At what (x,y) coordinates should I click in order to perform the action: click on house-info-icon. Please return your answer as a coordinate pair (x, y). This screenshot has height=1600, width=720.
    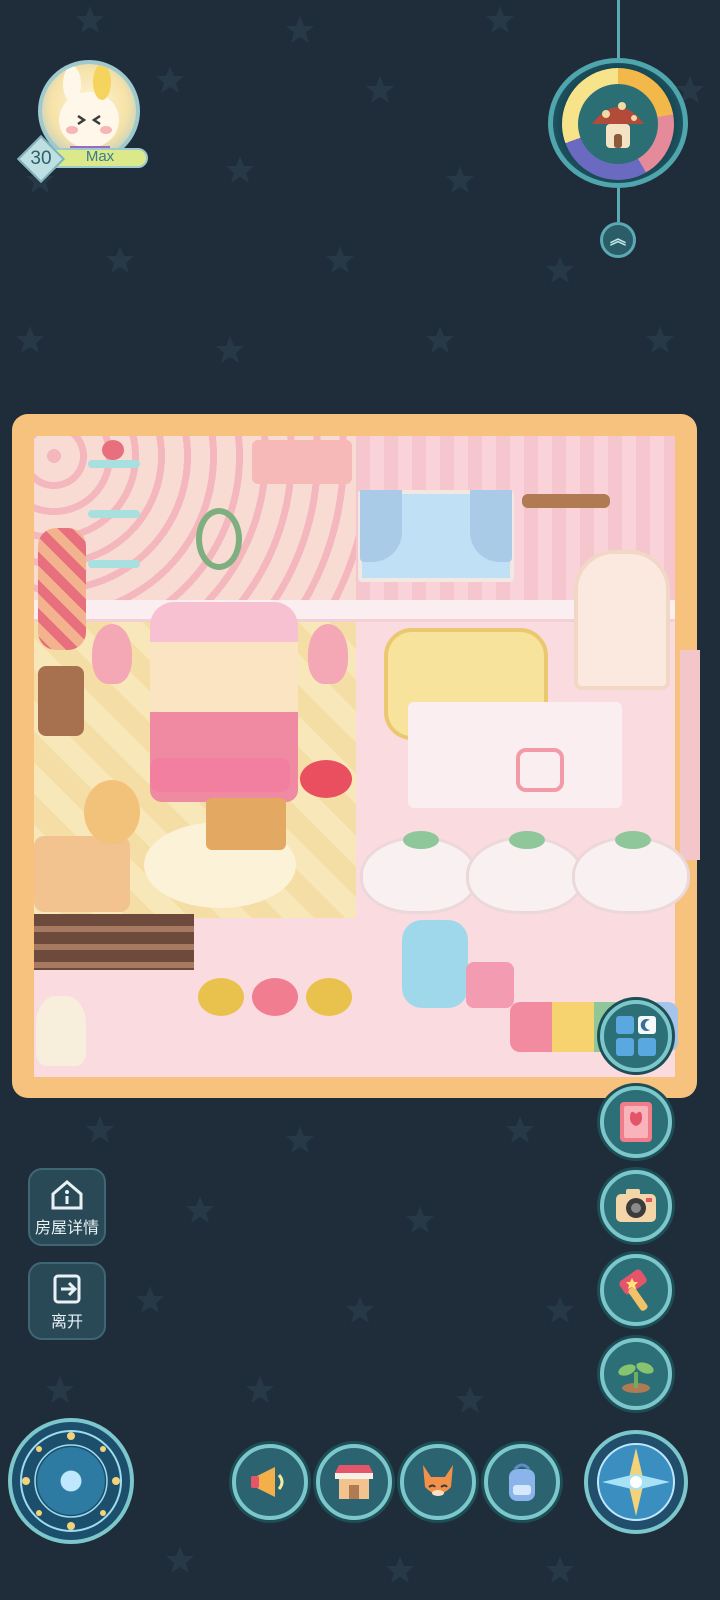
    Looking at the image, I should click on (67, 1195).